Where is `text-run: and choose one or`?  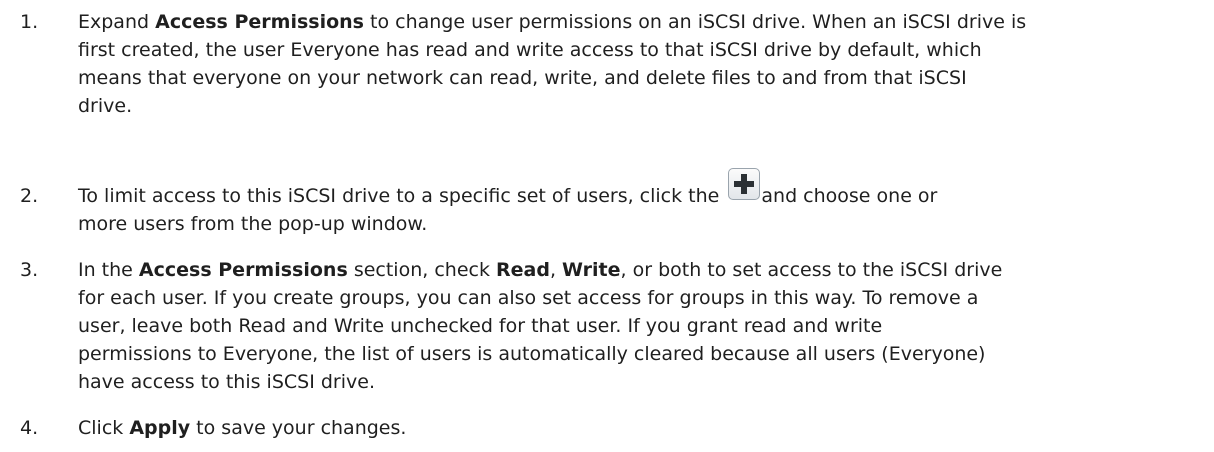 text-run: and choose one or is located at coordinates (849, 196).